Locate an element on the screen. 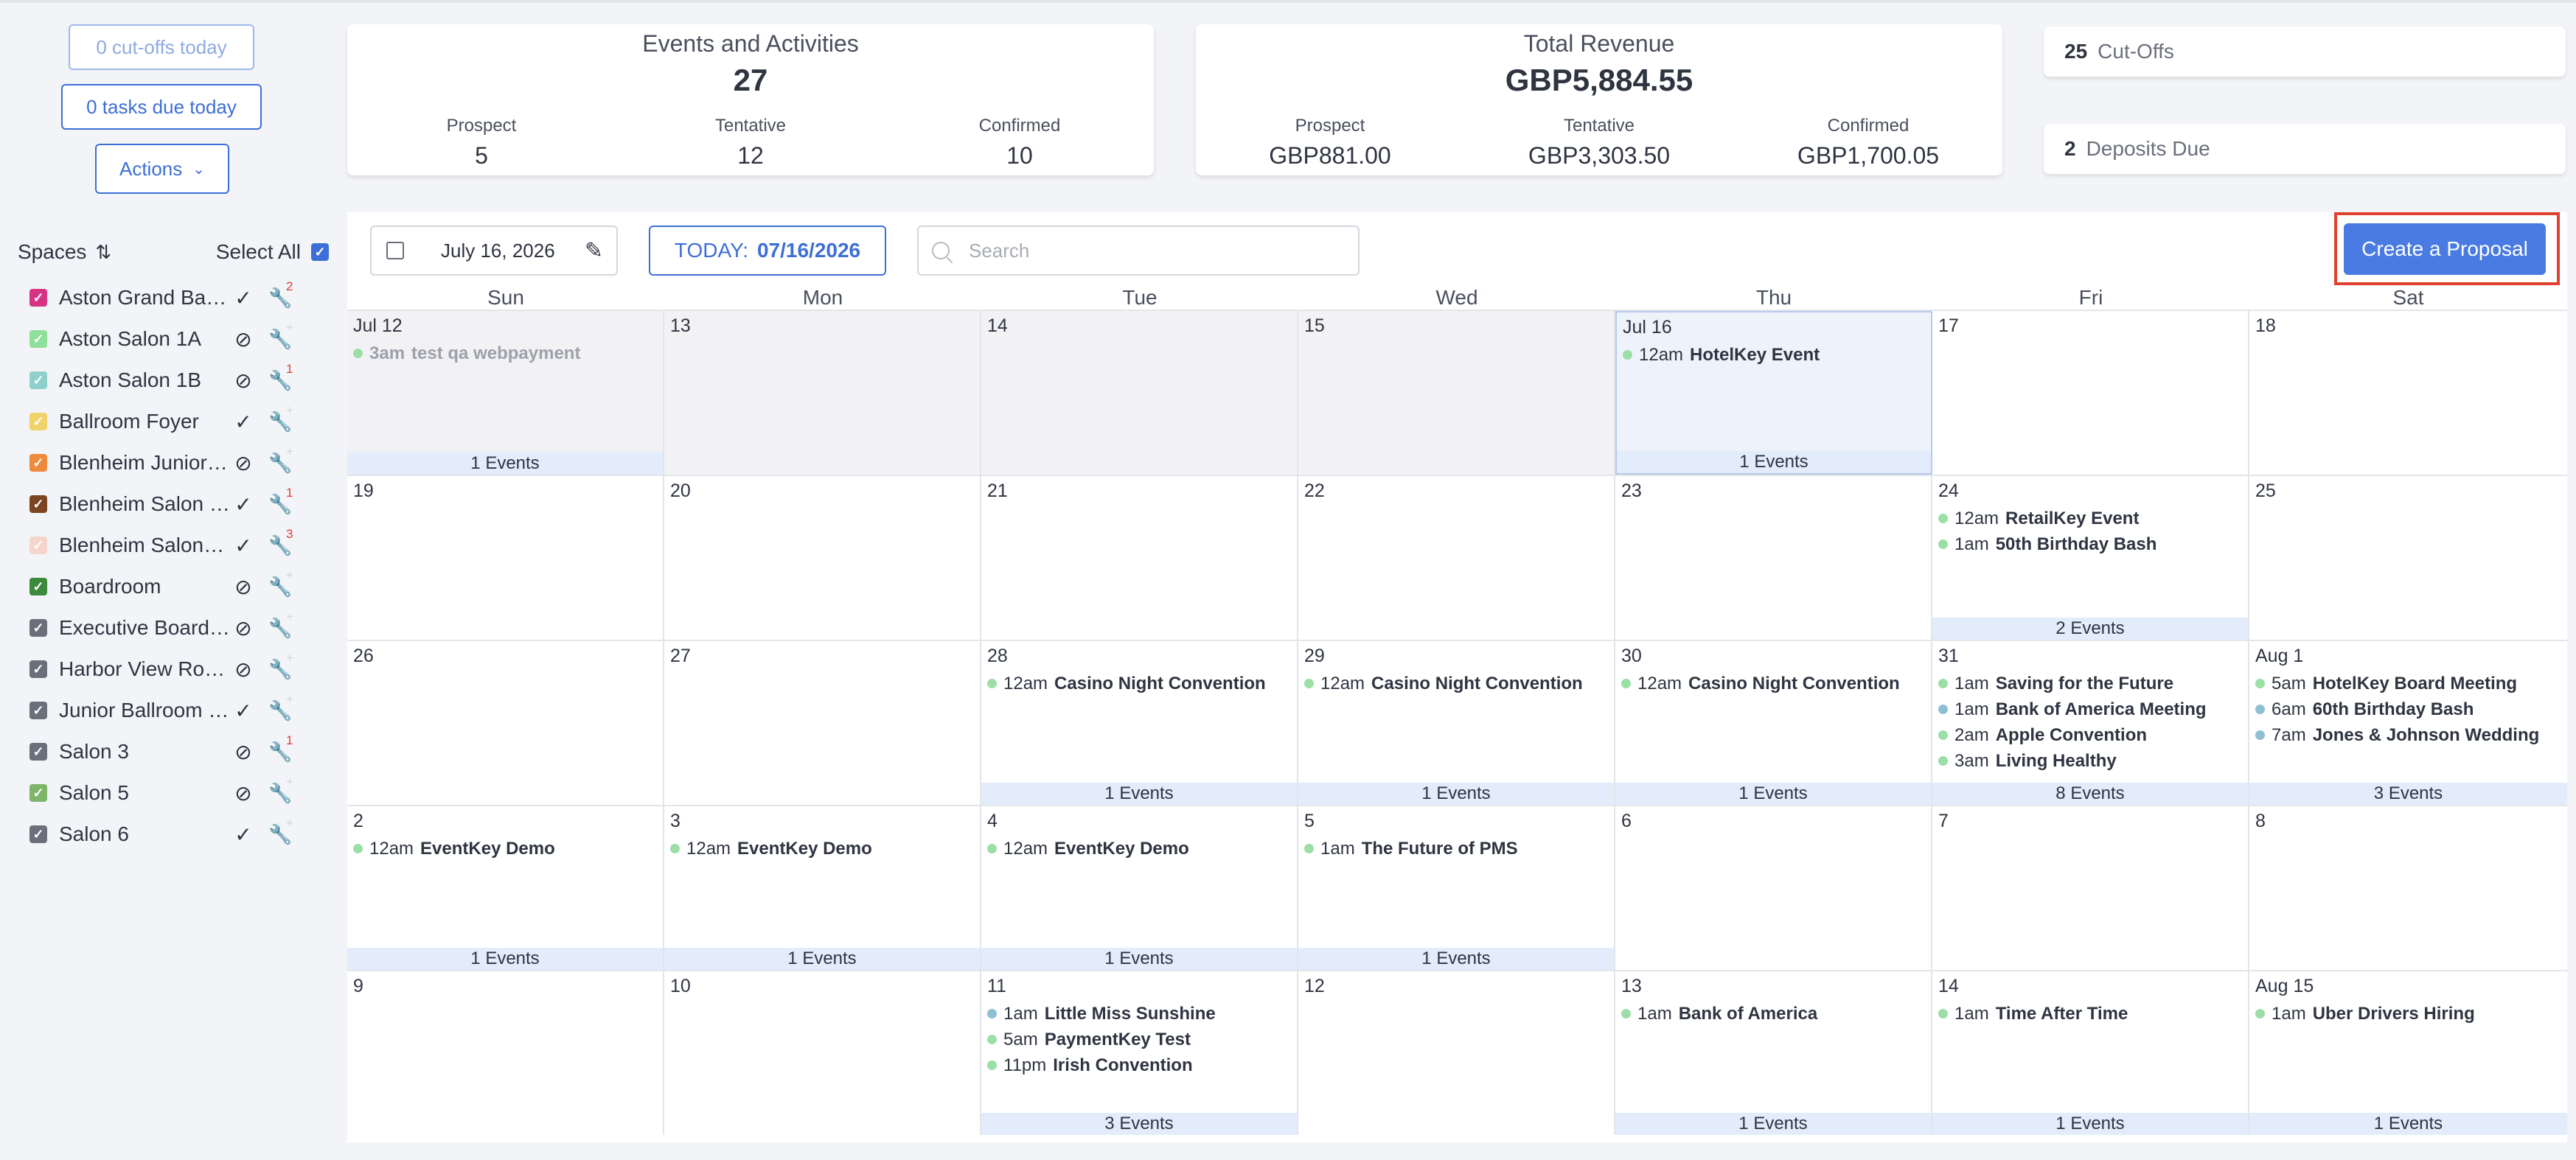 Image resolution: width=2576 pixels, height=1160 pixels. calendar-day: 28 12am Casino Night Convention 1 Events is located at coordinates (1139, 723).